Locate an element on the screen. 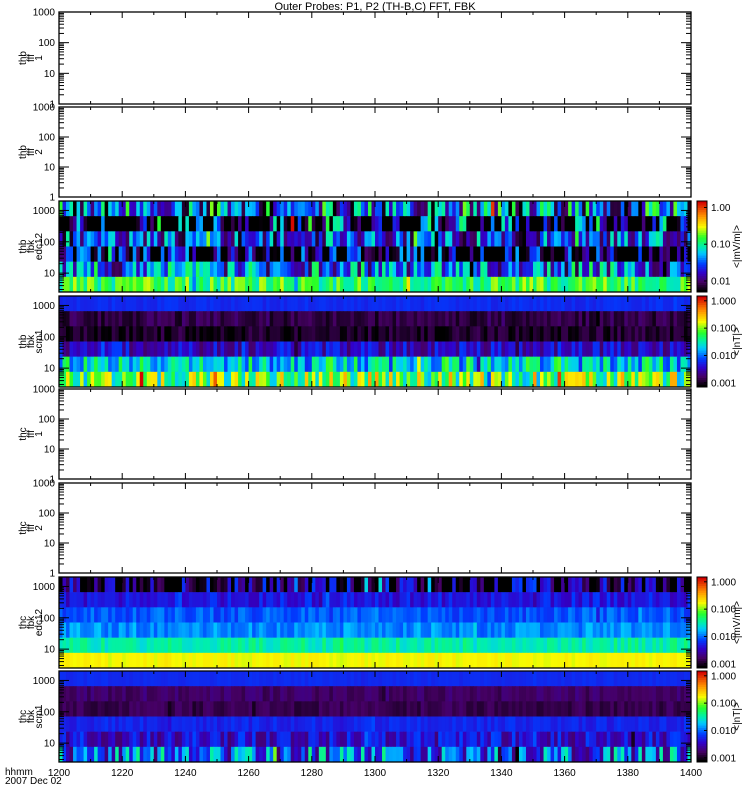  y-tick-label: 10 is located at coordinates (50, 650).